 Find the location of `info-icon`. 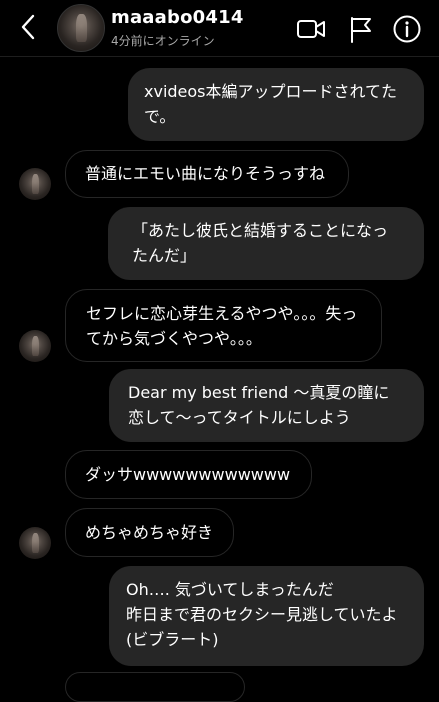

info-icon is located at coordinates (407, 29).